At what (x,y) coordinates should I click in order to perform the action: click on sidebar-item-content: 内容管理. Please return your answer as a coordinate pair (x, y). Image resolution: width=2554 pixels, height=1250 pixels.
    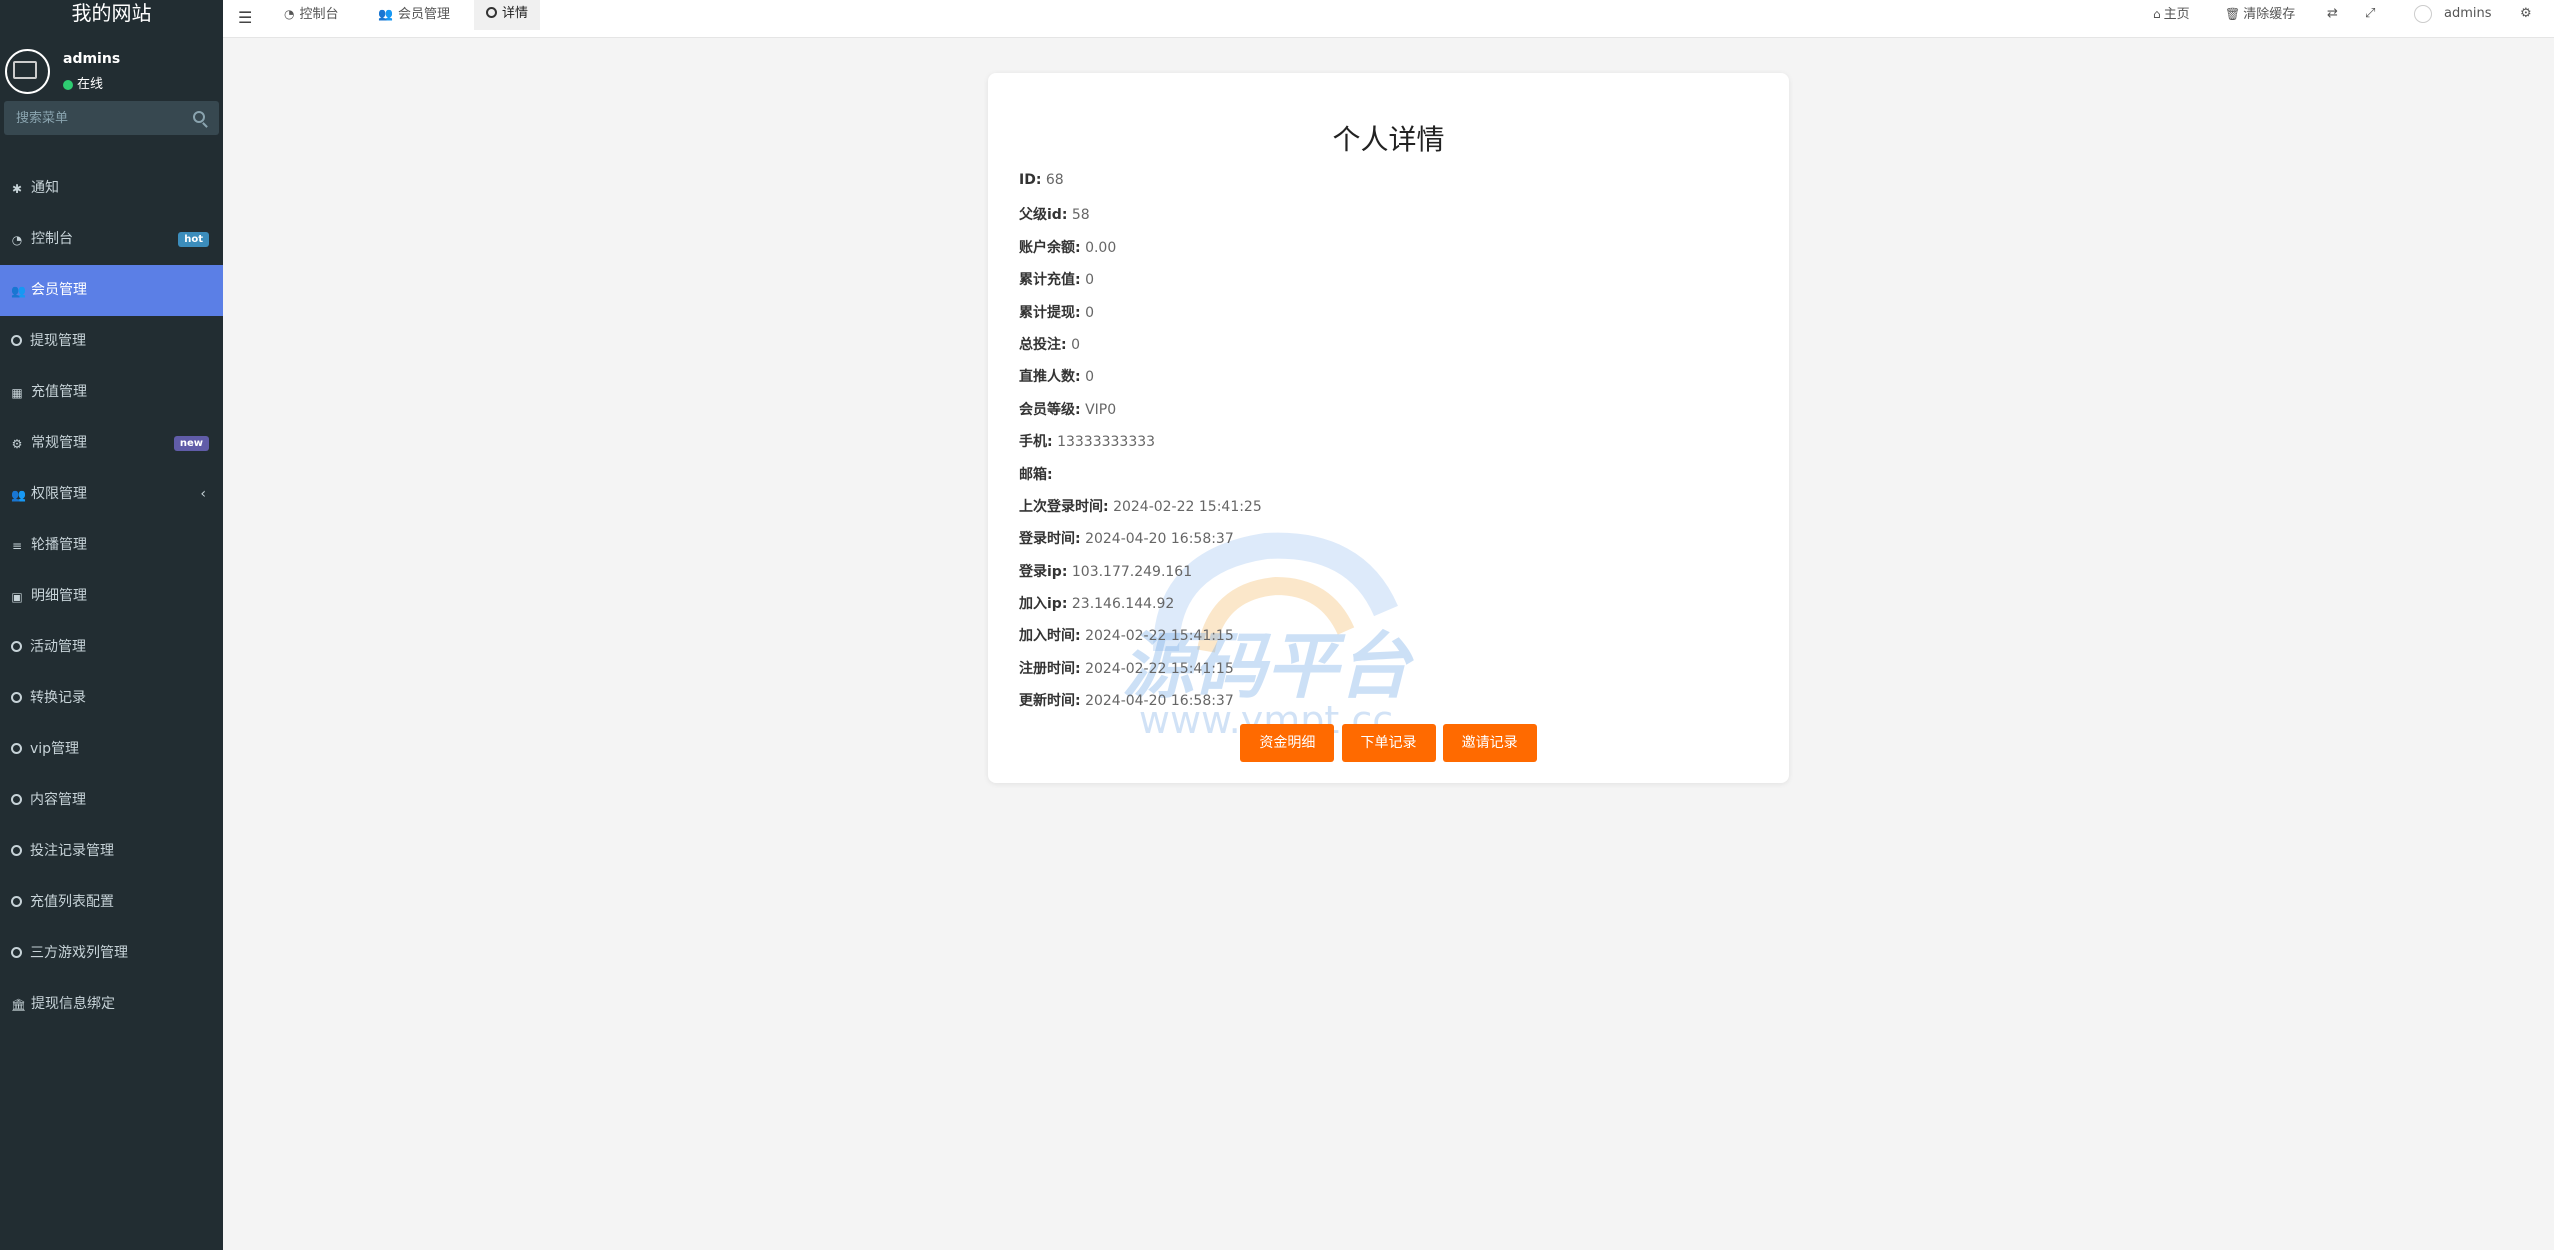
    Looking at the image, I should click on (111, 800).